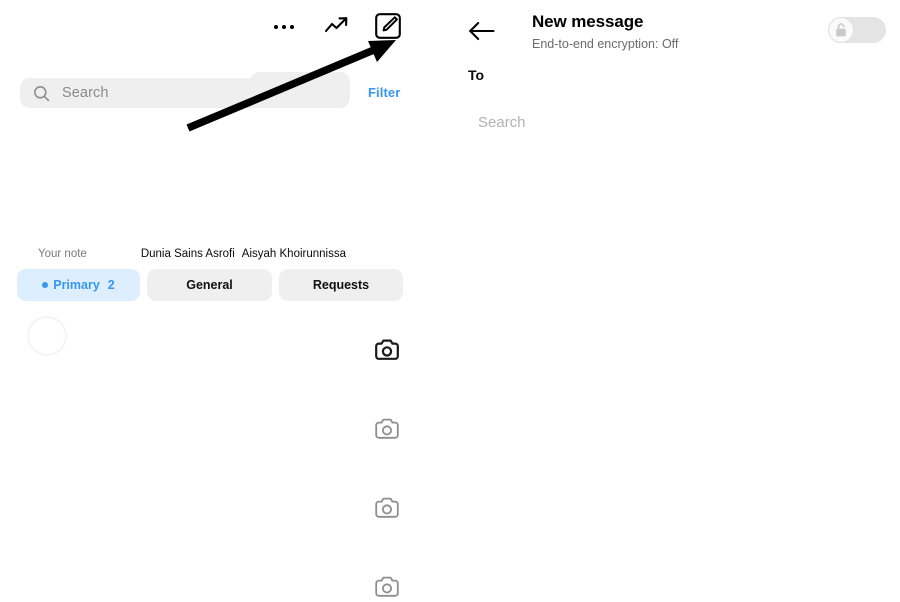  I want to click on tab-primary-count: 2, so click(111, 285).